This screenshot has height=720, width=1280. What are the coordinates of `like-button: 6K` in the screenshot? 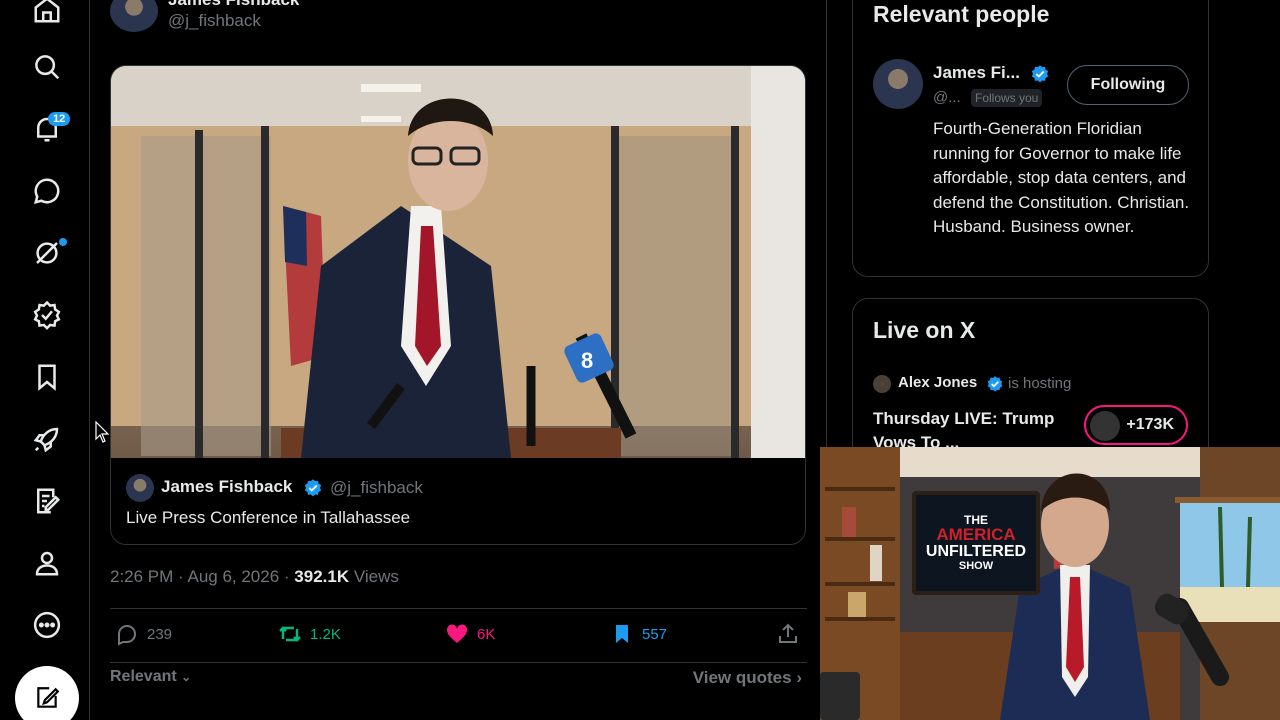 It's located at (470, 634).